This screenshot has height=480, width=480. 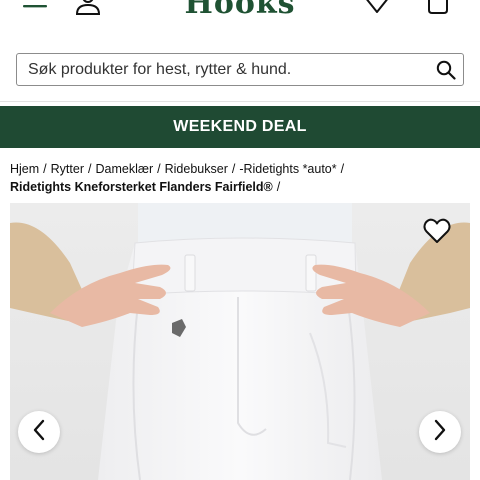 I want to click on favorite-heart-icon, so click(x=437, y=231).